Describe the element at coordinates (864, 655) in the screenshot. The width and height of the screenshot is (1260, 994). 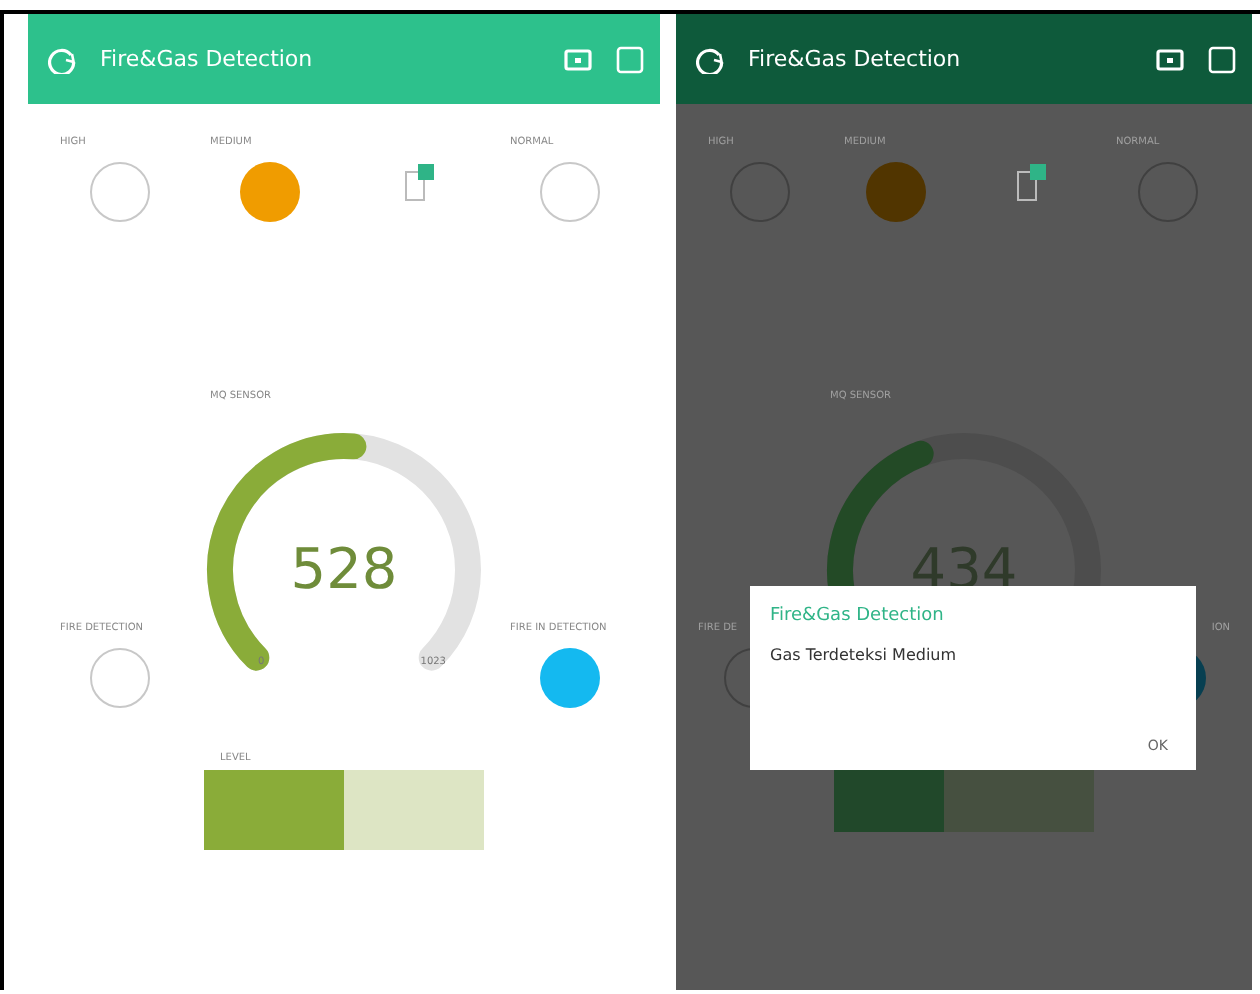
I see `dialog-message: Gas Terdeteksi Medium` at that location.